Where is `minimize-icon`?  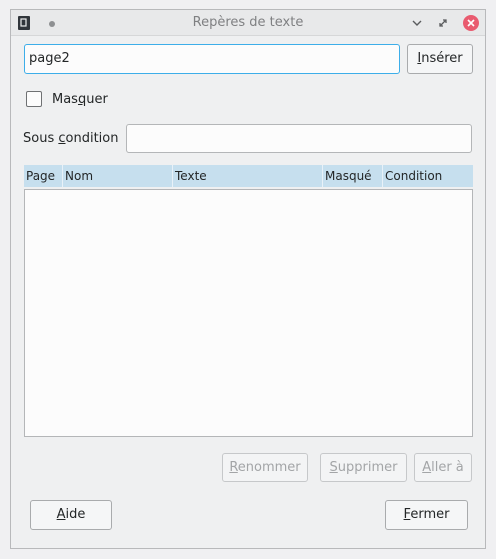
minimize-icon is located at coordinates (417, 23).